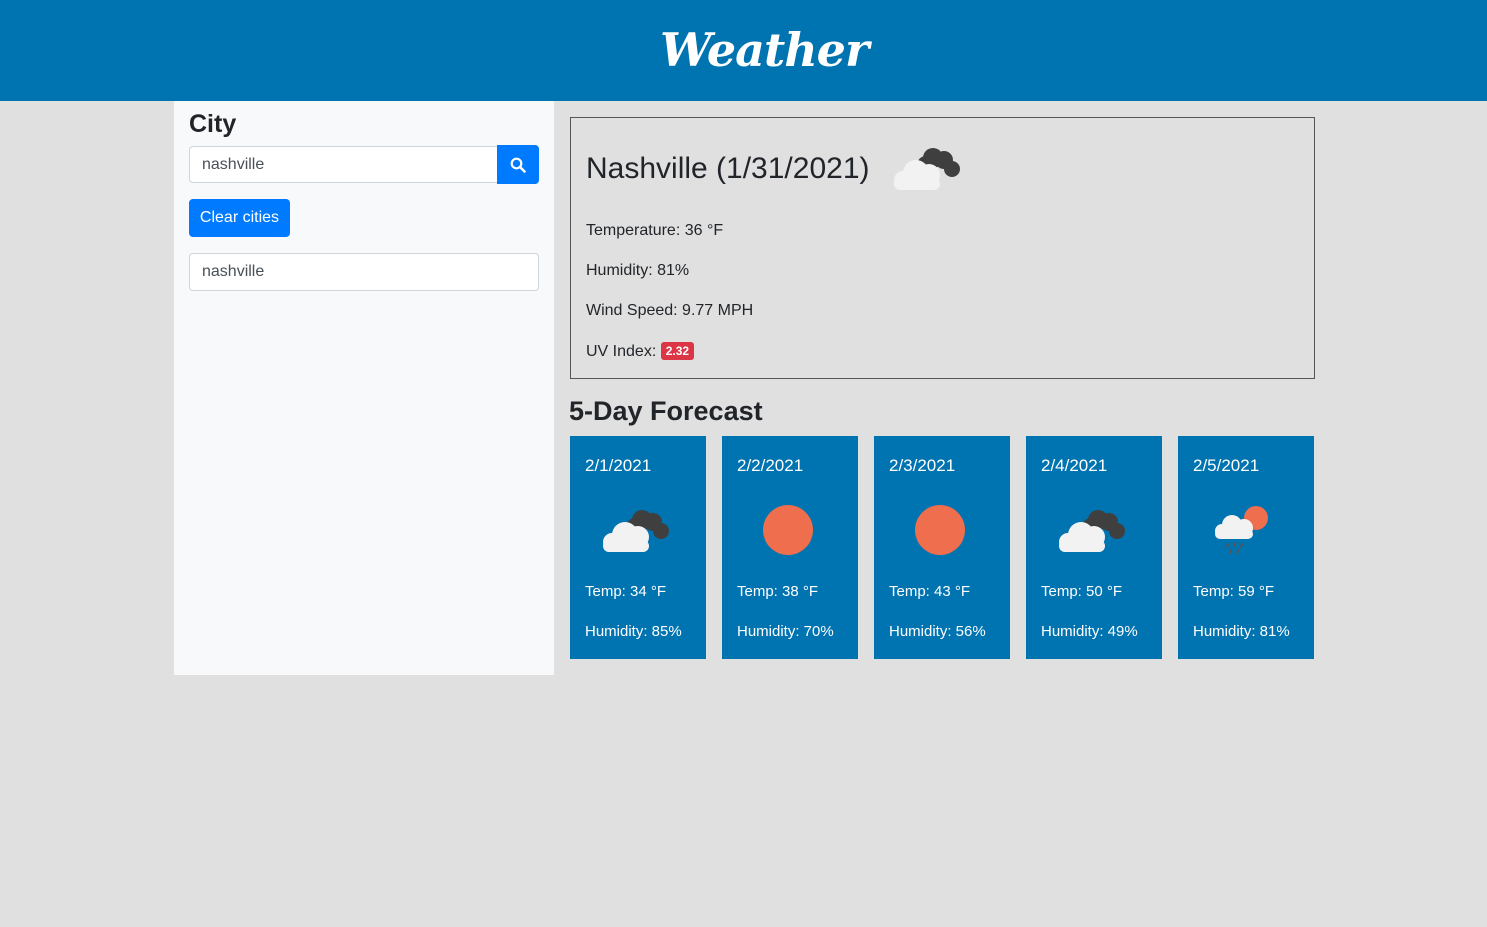 The width and height of the screenshot is (1487, 927). What do you see at coordinates (621, 351) in the screenshot?
I see `uv-index-label: UV Index:` at bounding box center [621, 351].